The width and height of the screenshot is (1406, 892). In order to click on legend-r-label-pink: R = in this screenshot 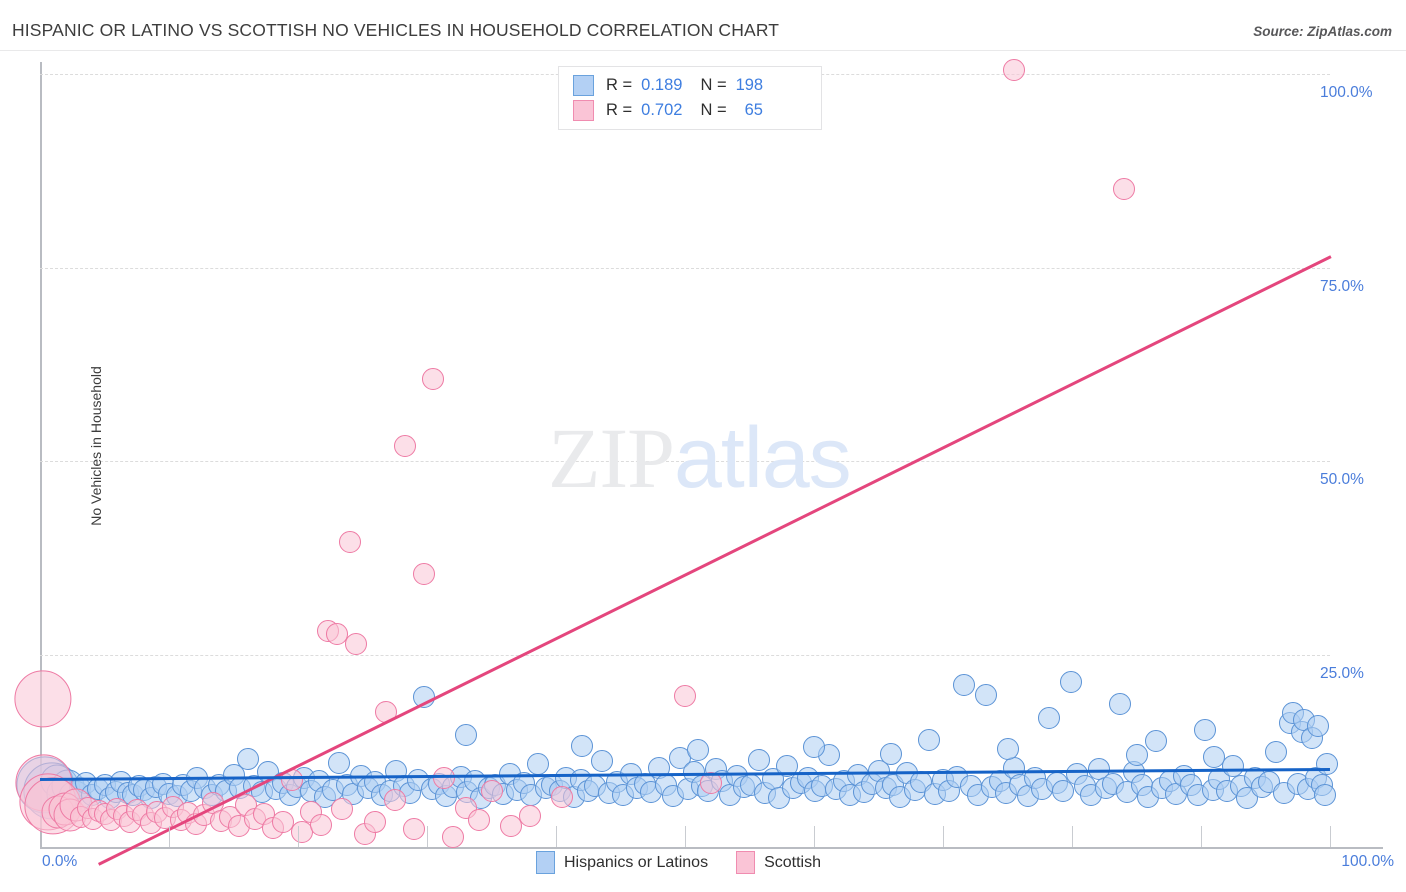, I will do `click(619, 109)`.